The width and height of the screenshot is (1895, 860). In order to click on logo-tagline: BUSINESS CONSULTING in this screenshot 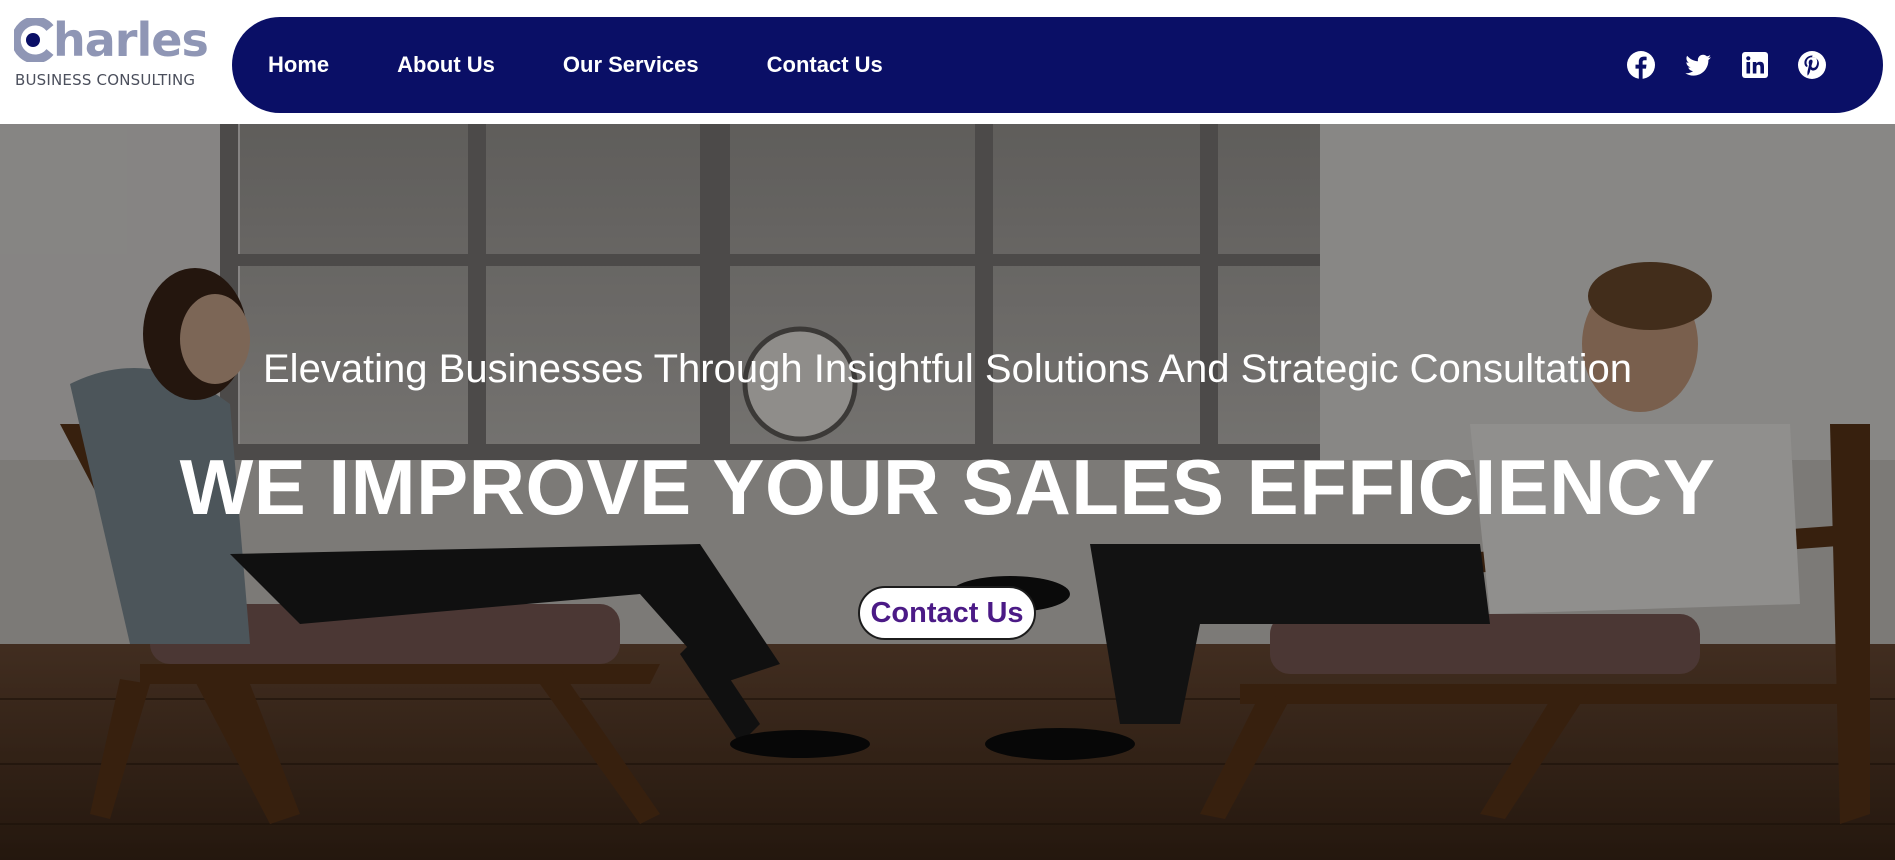, I will do `click(105, 80)`.